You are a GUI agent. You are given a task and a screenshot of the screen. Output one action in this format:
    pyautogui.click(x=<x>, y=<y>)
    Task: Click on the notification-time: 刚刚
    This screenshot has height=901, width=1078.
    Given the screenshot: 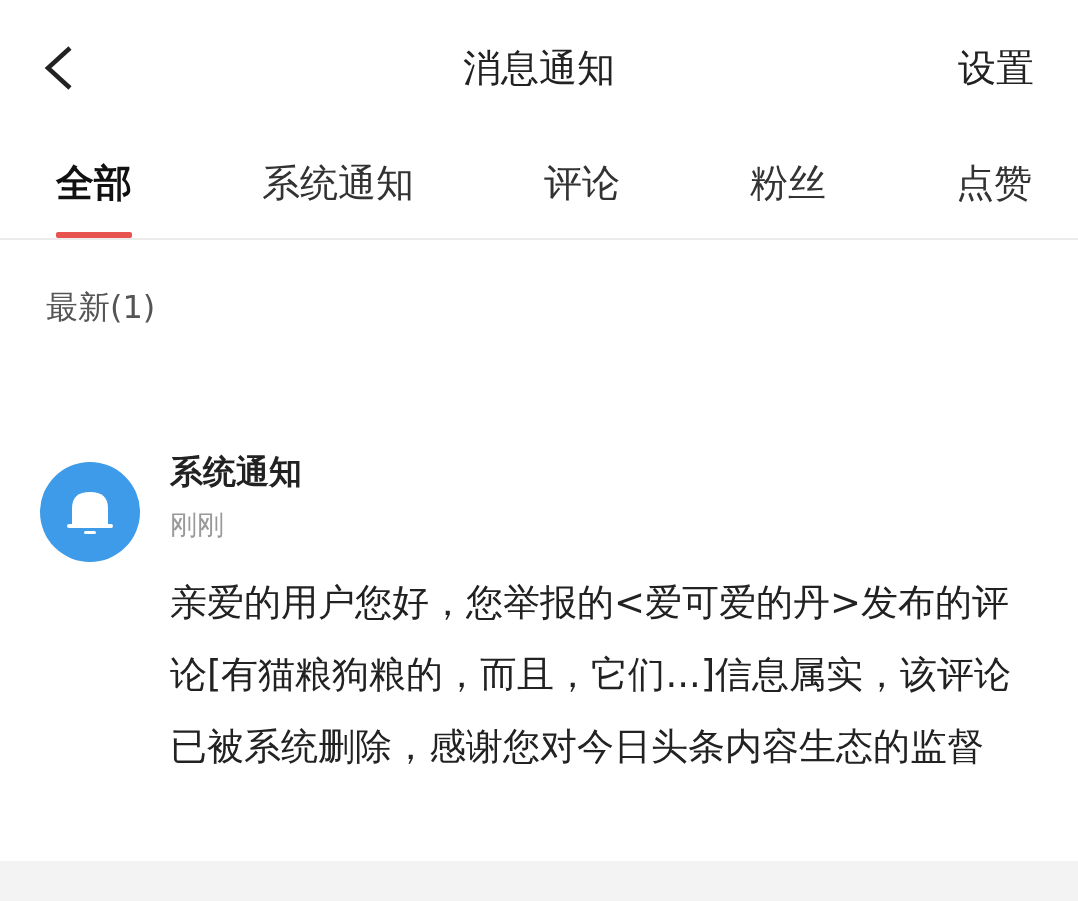 What is the action you would take?
    pyautogui.click(x=197, y=525)
    